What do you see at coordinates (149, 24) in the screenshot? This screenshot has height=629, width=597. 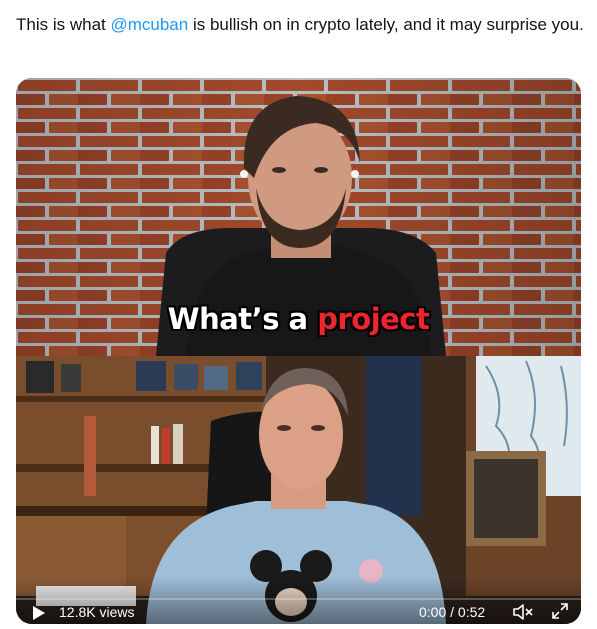 I see `mention-link: @mcuban` at bounding box center [149, 24].